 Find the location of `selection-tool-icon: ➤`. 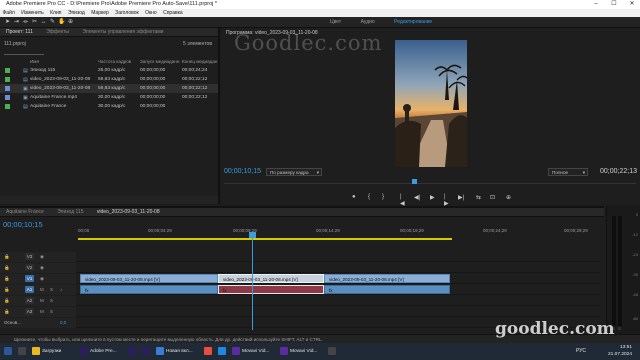

selection-tool-icon: ➤ is located at coordinates (7, 22).